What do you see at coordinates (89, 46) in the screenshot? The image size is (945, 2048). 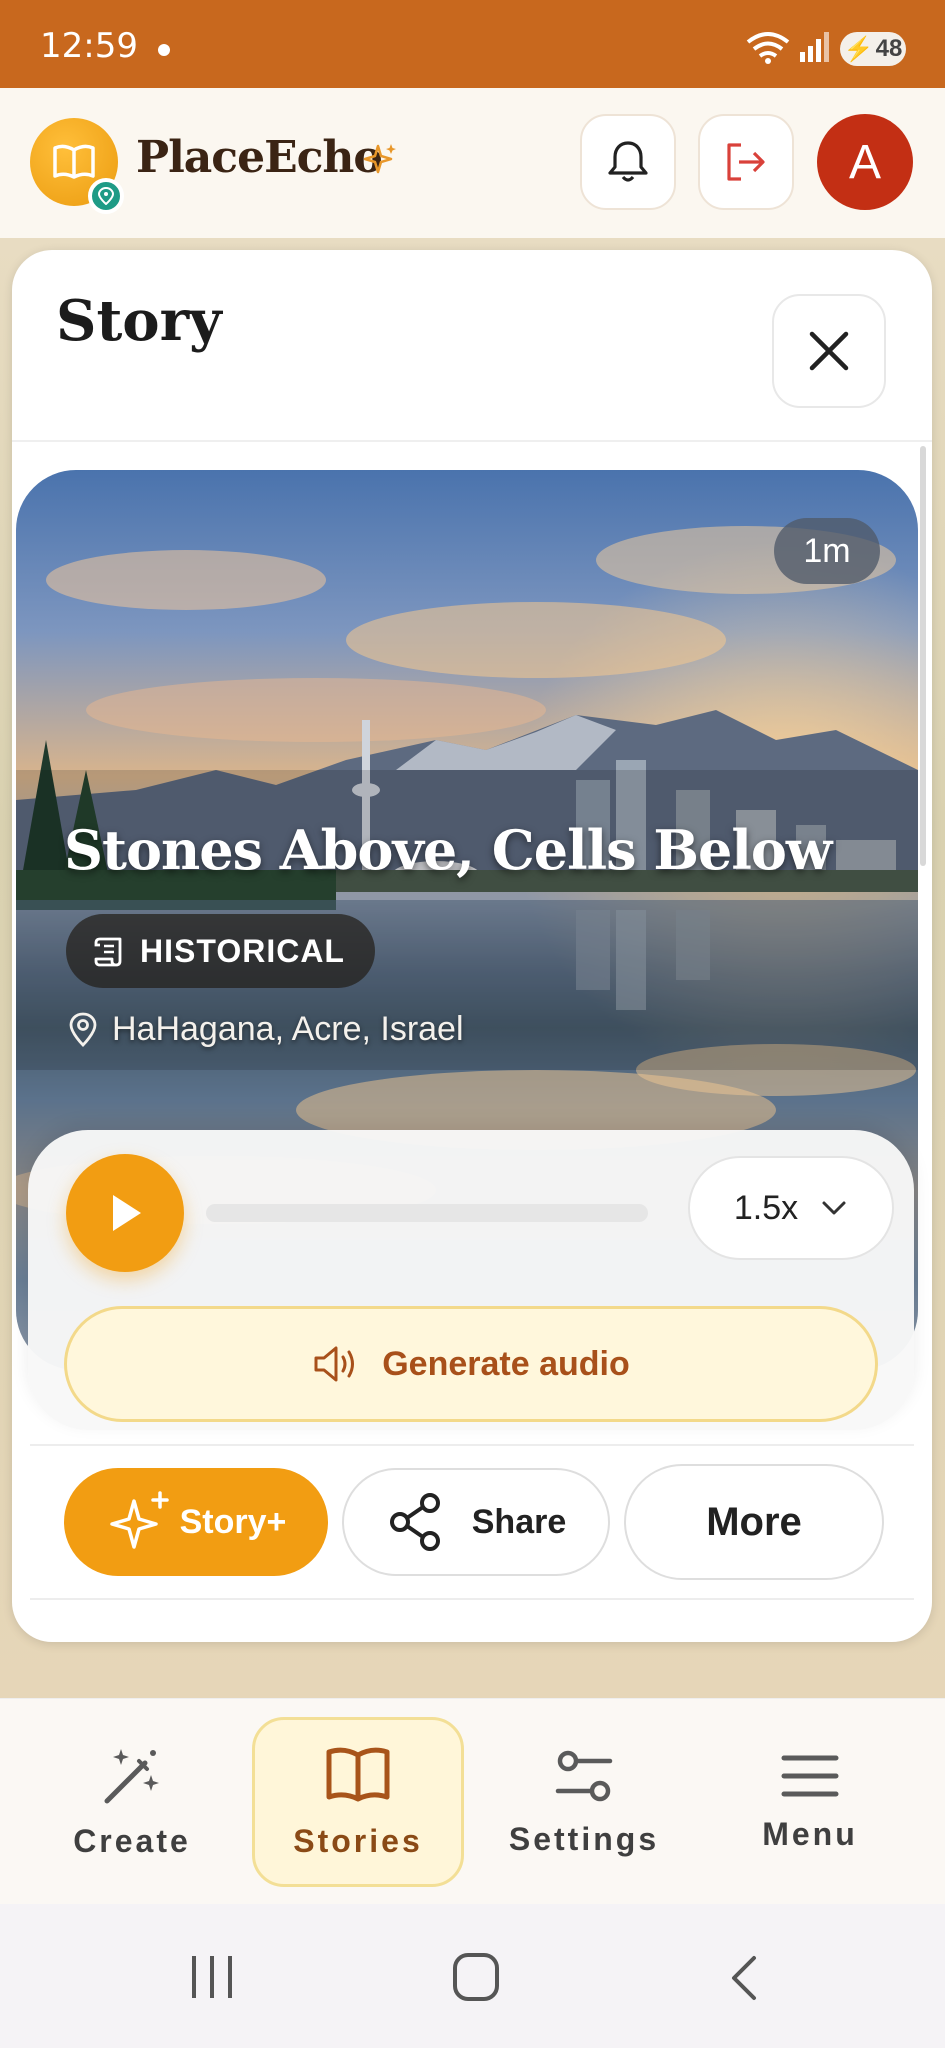 I see `status-time: 12:59` at bounding box center [89, 46].